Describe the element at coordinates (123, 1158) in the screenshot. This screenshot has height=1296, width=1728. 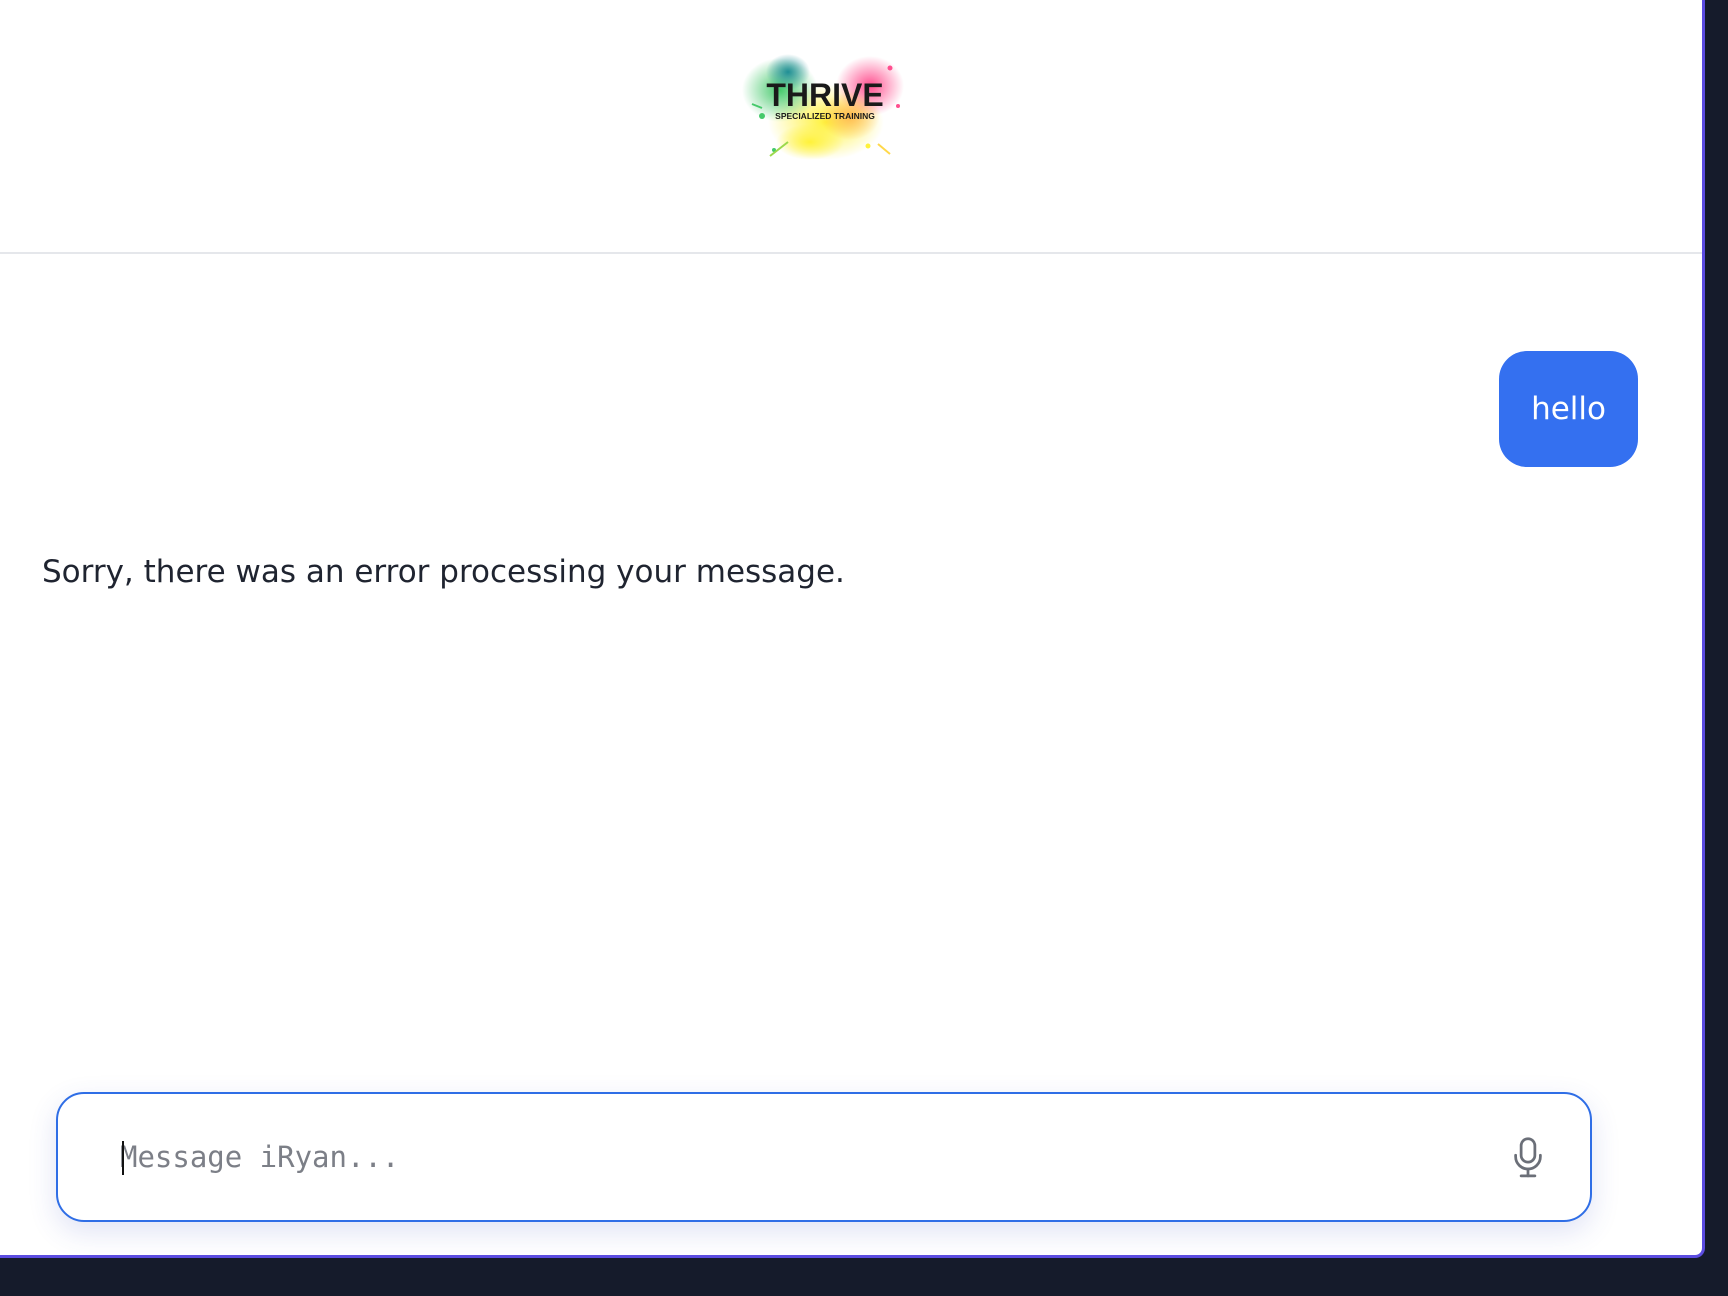
I see `text-caret` at that location.